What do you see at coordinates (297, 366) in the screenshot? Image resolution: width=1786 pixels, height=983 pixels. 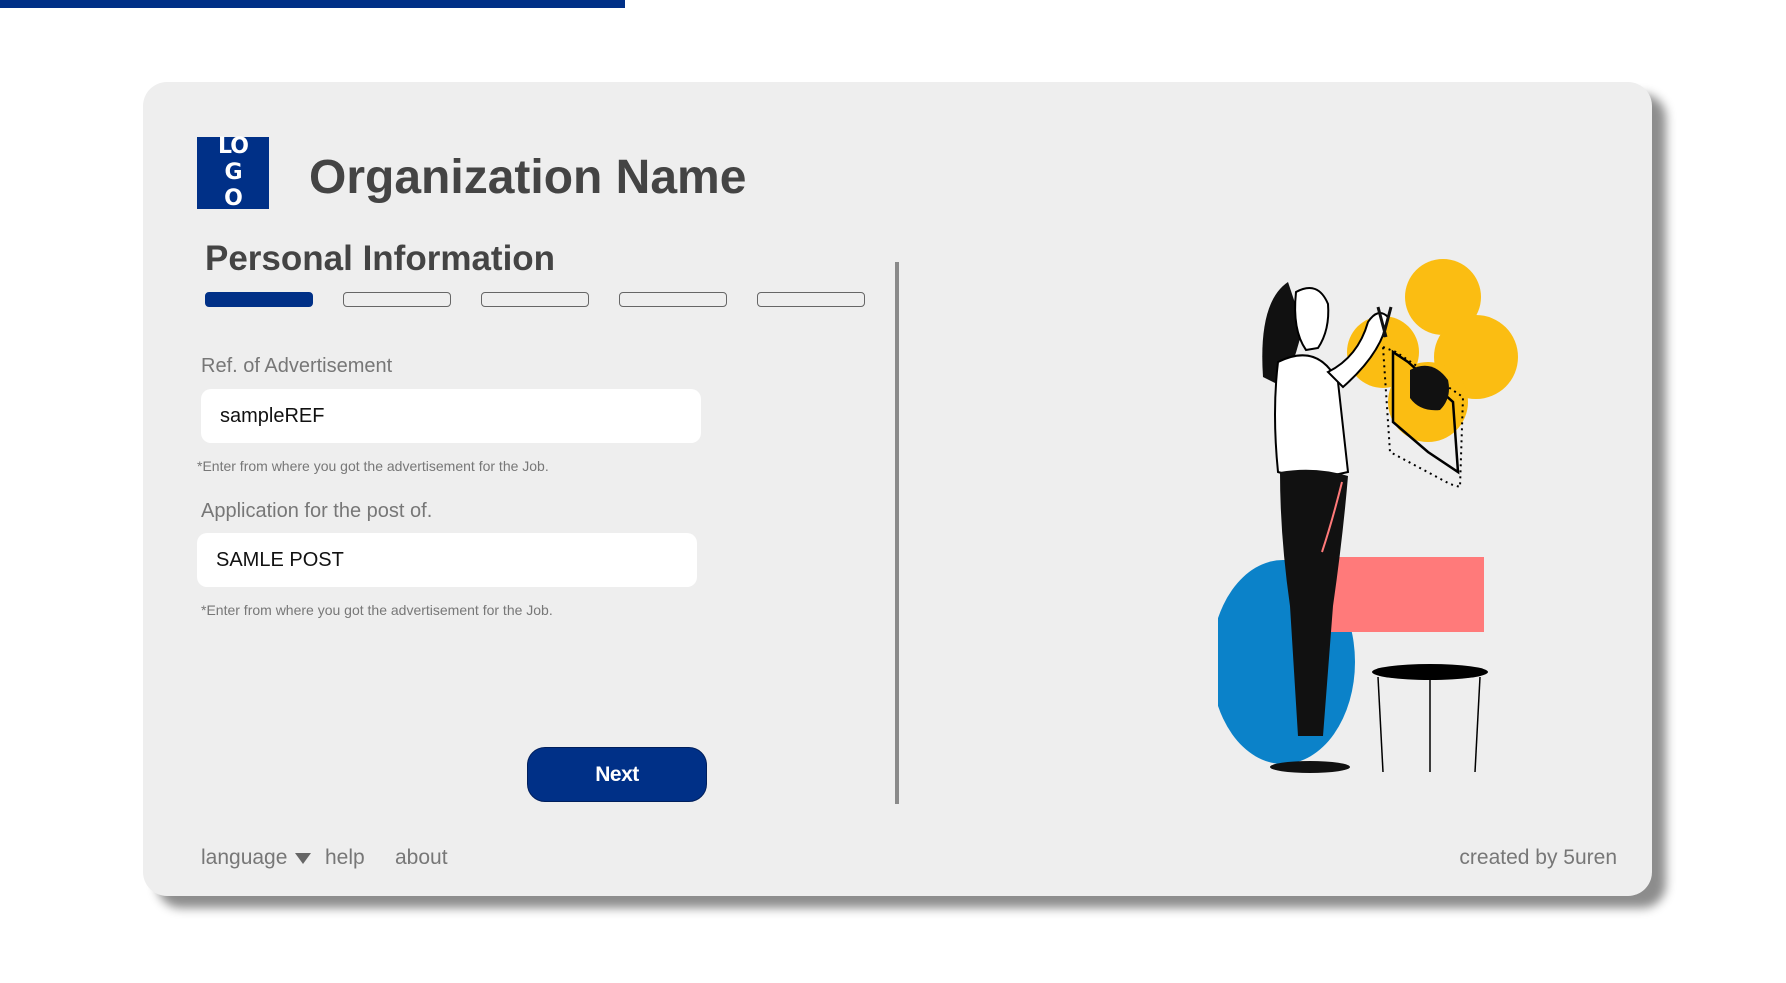 I see `ref-advertisement-label: Ref. of Advertisement` at bounding box center [297, 366].